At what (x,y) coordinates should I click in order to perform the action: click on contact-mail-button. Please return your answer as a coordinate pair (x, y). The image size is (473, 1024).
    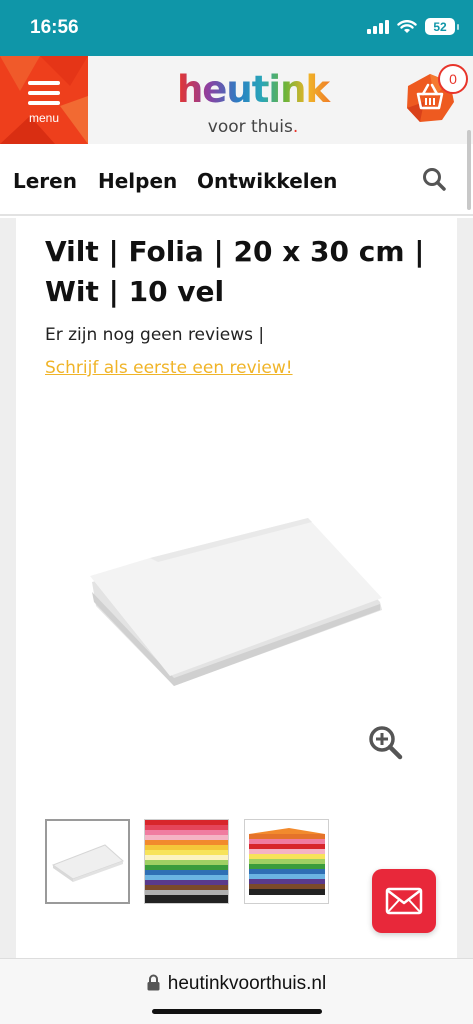
    Looking at the image, I should click on (404, 901).